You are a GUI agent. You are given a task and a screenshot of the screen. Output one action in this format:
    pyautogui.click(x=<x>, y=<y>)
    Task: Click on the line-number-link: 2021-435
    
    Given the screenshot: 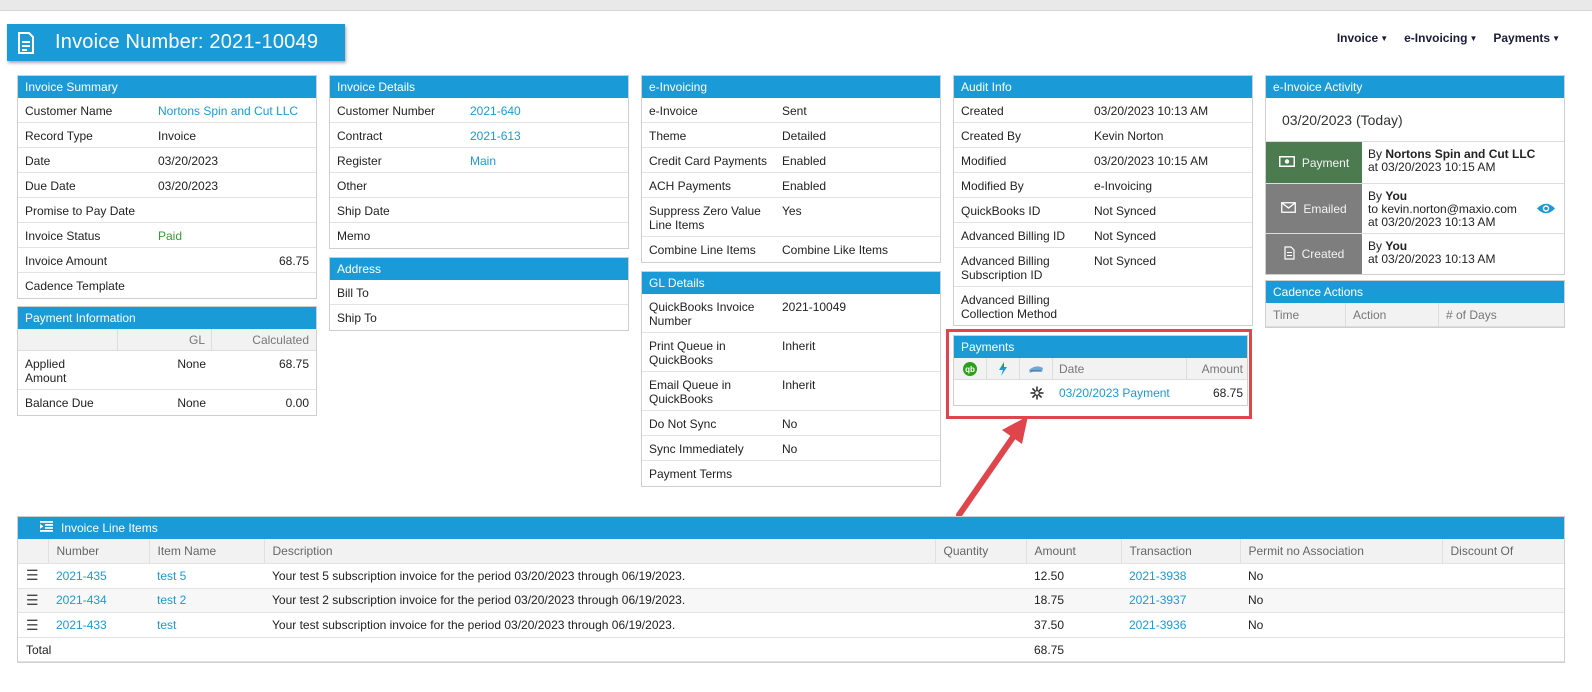 What is the action you would take?
    pyautogui.click(x=98, y=576)
    